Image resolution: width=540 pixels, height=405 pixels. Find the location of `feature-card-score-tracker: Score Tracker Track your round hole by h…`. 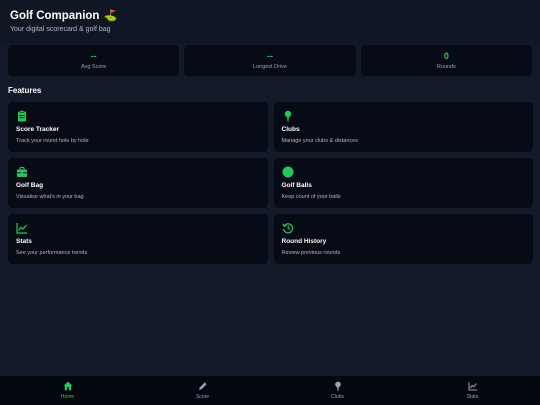

feature-card-score-tracker: Score Tracker Track your round hole by h… is located at coordinates (138, 127).